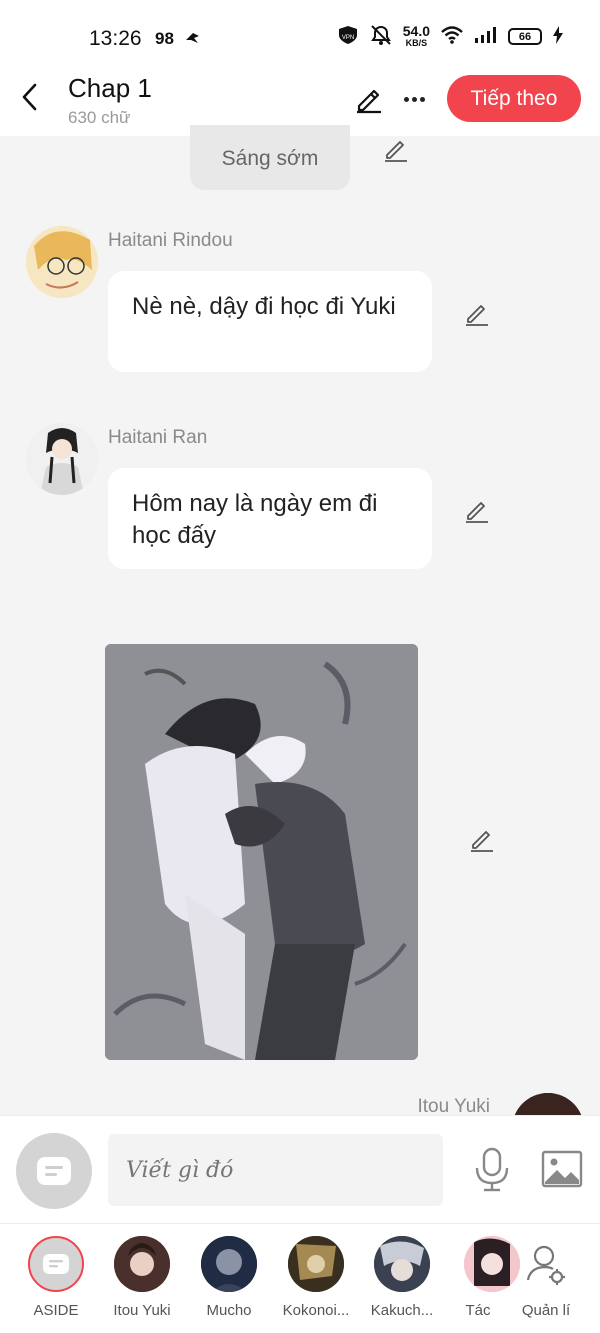  I want to click on insert-image-button, so click(562, 1169).